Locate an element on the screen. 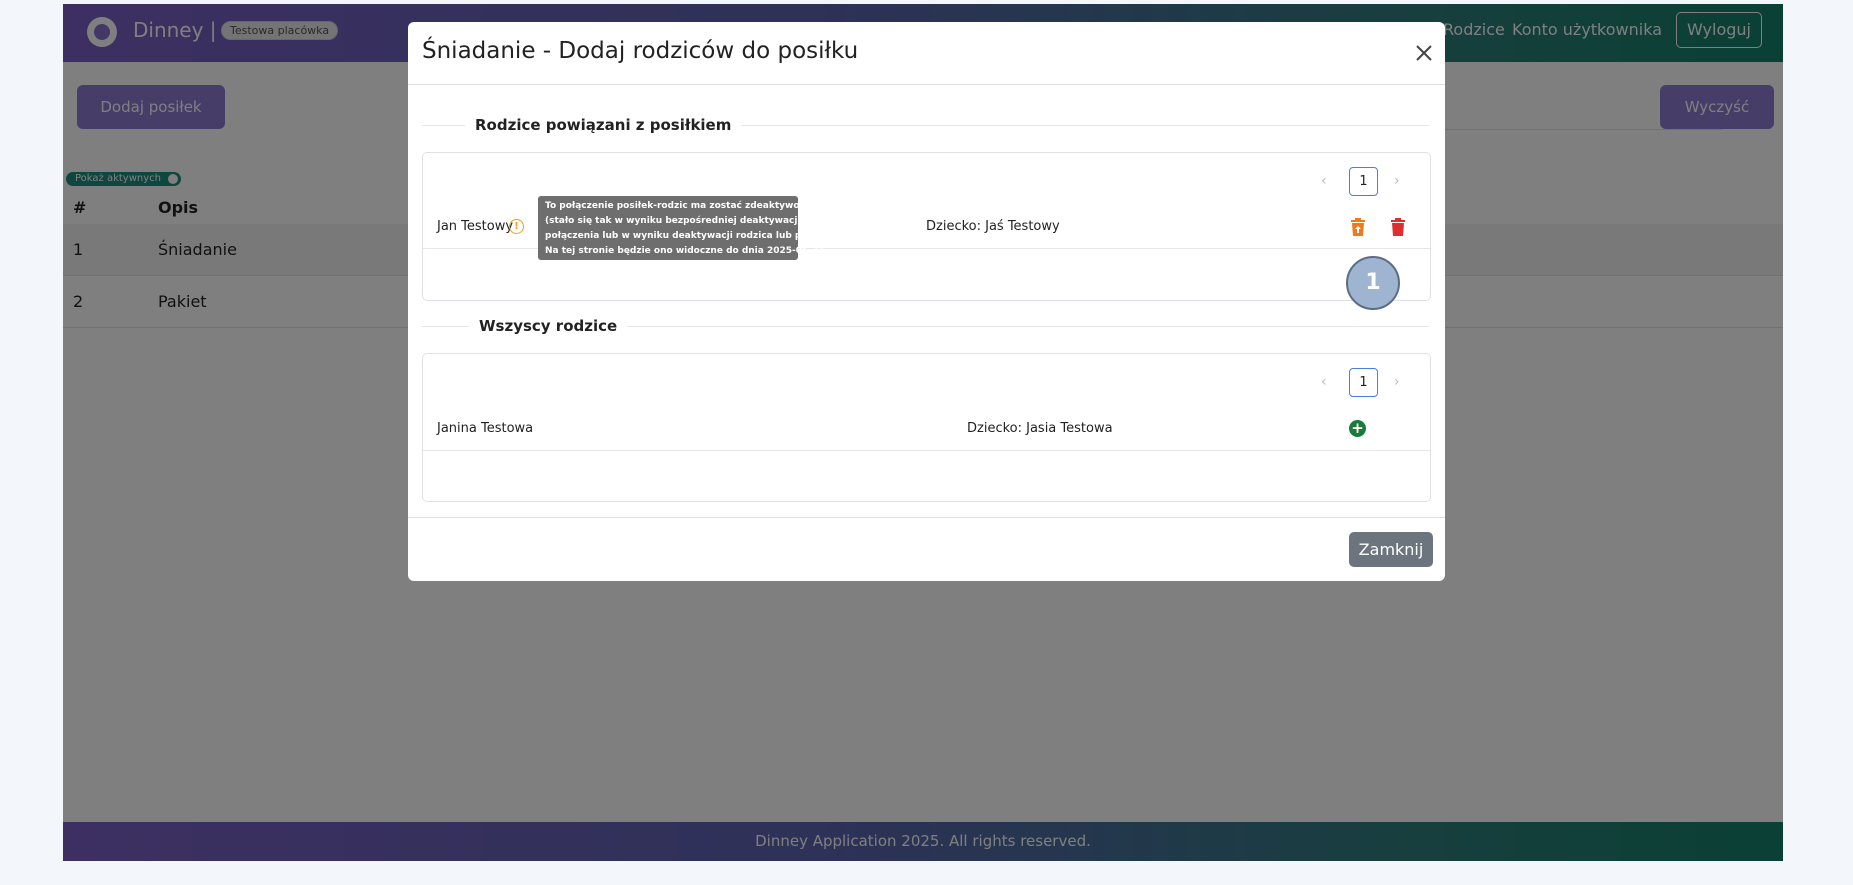 Image resolution: width=1853 pixels, height=885 pixels. modal-header-divider is located at coordinates (926, 84).